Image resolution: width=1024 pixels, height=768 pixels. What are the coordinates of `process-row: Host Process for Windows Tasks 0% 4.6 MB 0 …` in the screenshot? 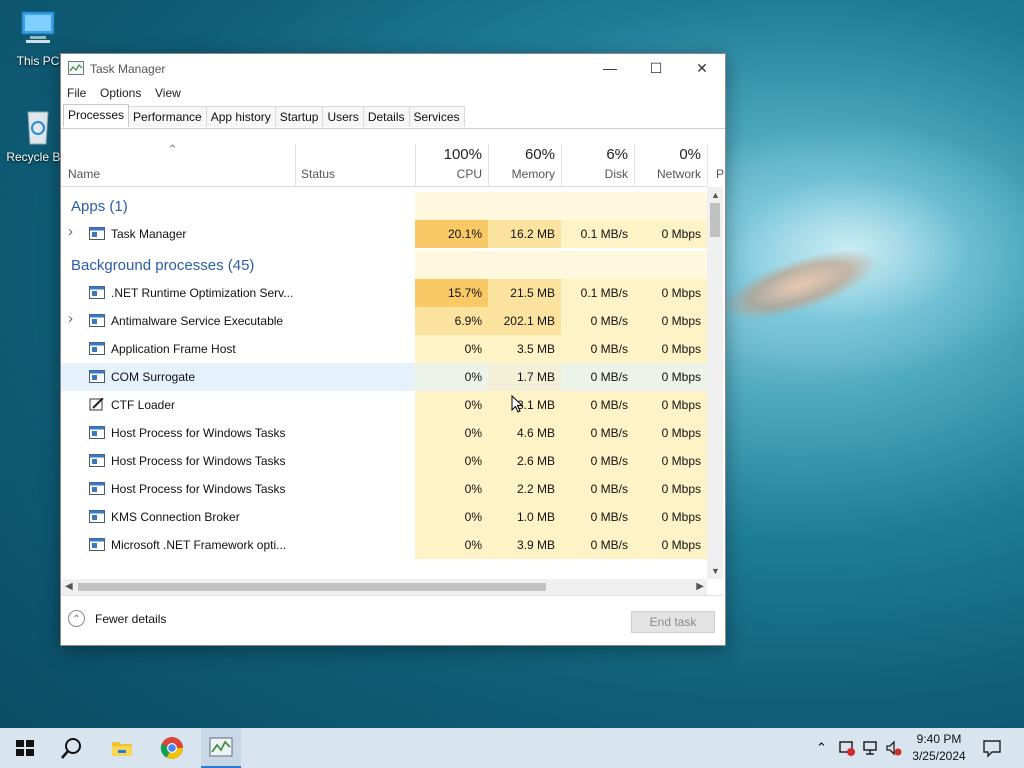 It's located at (384, 433).